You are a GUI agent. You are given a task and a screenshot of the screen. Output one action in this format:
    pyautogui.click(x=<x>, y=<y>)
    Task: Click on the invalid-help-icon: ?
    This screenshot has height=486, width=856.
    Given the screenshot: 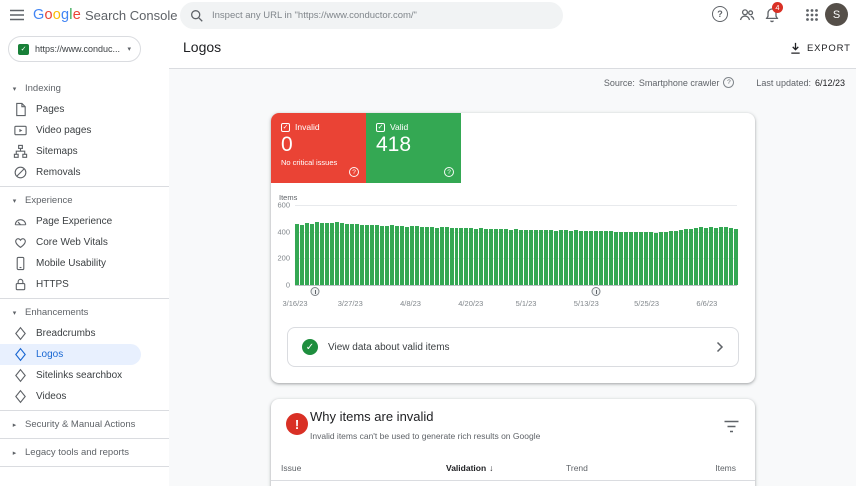 What is the action you would take?
    pyautogui.click(x=354, y=172)
    